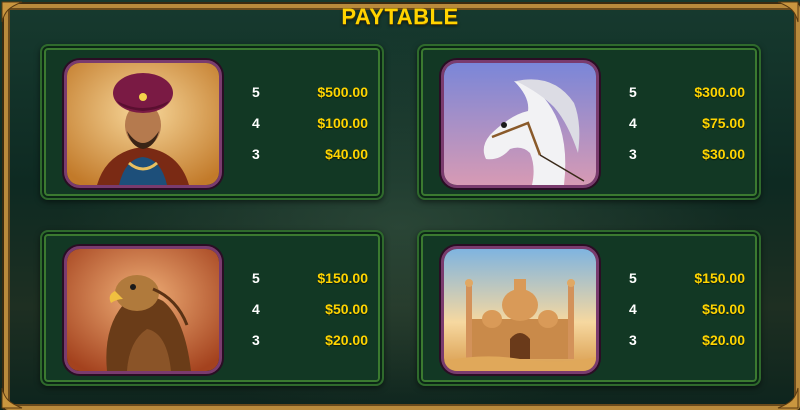 This screenshot has width=800, height=410. I want to click on payout-row: 4 $75.00, so click(682, 130).